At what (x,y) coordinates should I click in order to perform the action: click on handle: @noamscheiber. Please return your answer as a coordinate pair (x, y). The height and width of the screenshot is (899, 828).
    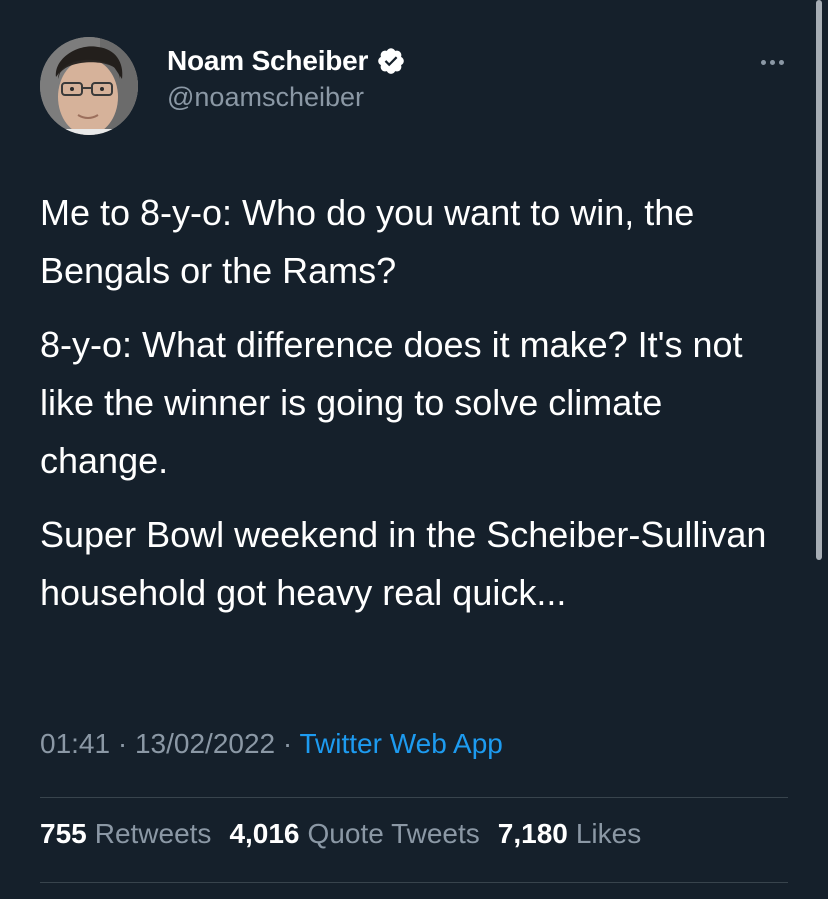
    Looking at the image, I should click on (286, 97).